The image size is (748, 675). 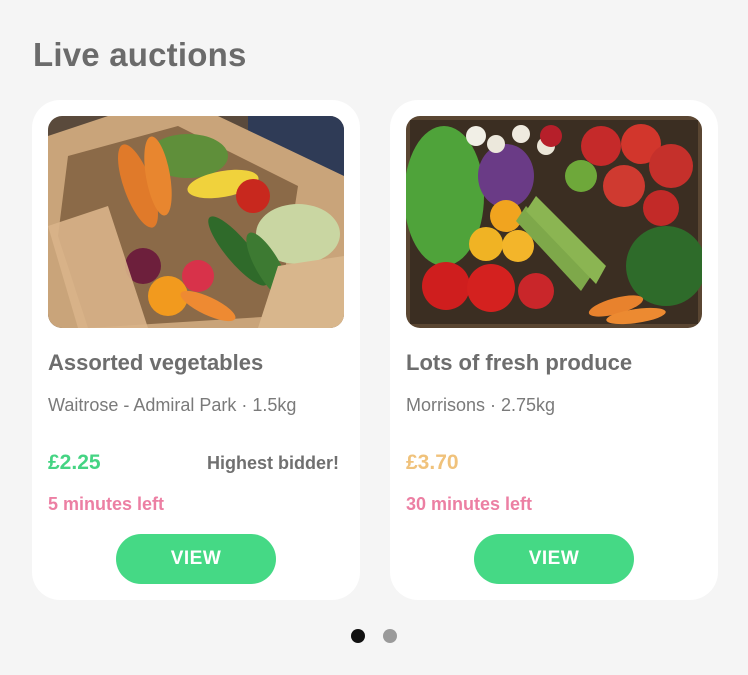 I want to click on auction-store-weight: Morrisons · 2.75kg, so click(x=481, y=405).